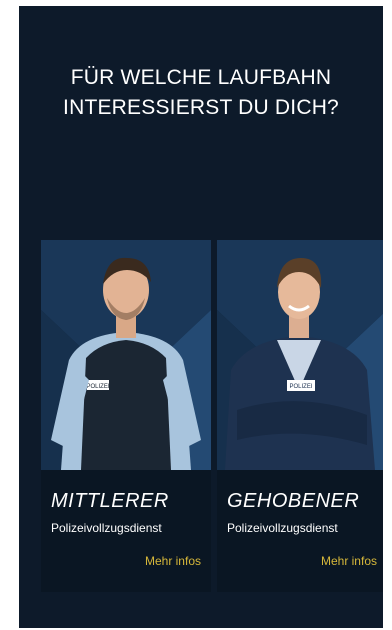 The image size is (392, 630). I want to click on heading-line-1: FÜR WELCHE LAUFBAHN, so click(201, 77).